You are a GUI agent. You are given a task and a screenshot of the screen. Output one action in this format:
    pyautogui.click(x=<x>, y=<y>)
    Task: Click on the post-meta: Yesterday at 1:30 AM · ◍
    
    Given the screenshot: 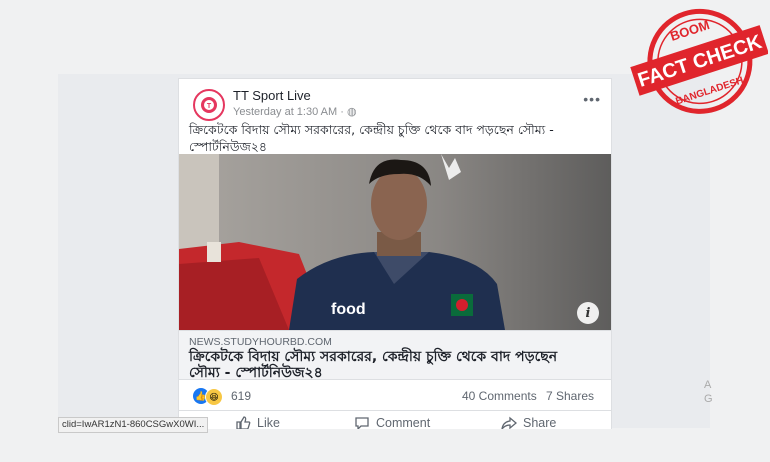 What is the action you would take?
    pyautogui.click(x=295, y=111)
    